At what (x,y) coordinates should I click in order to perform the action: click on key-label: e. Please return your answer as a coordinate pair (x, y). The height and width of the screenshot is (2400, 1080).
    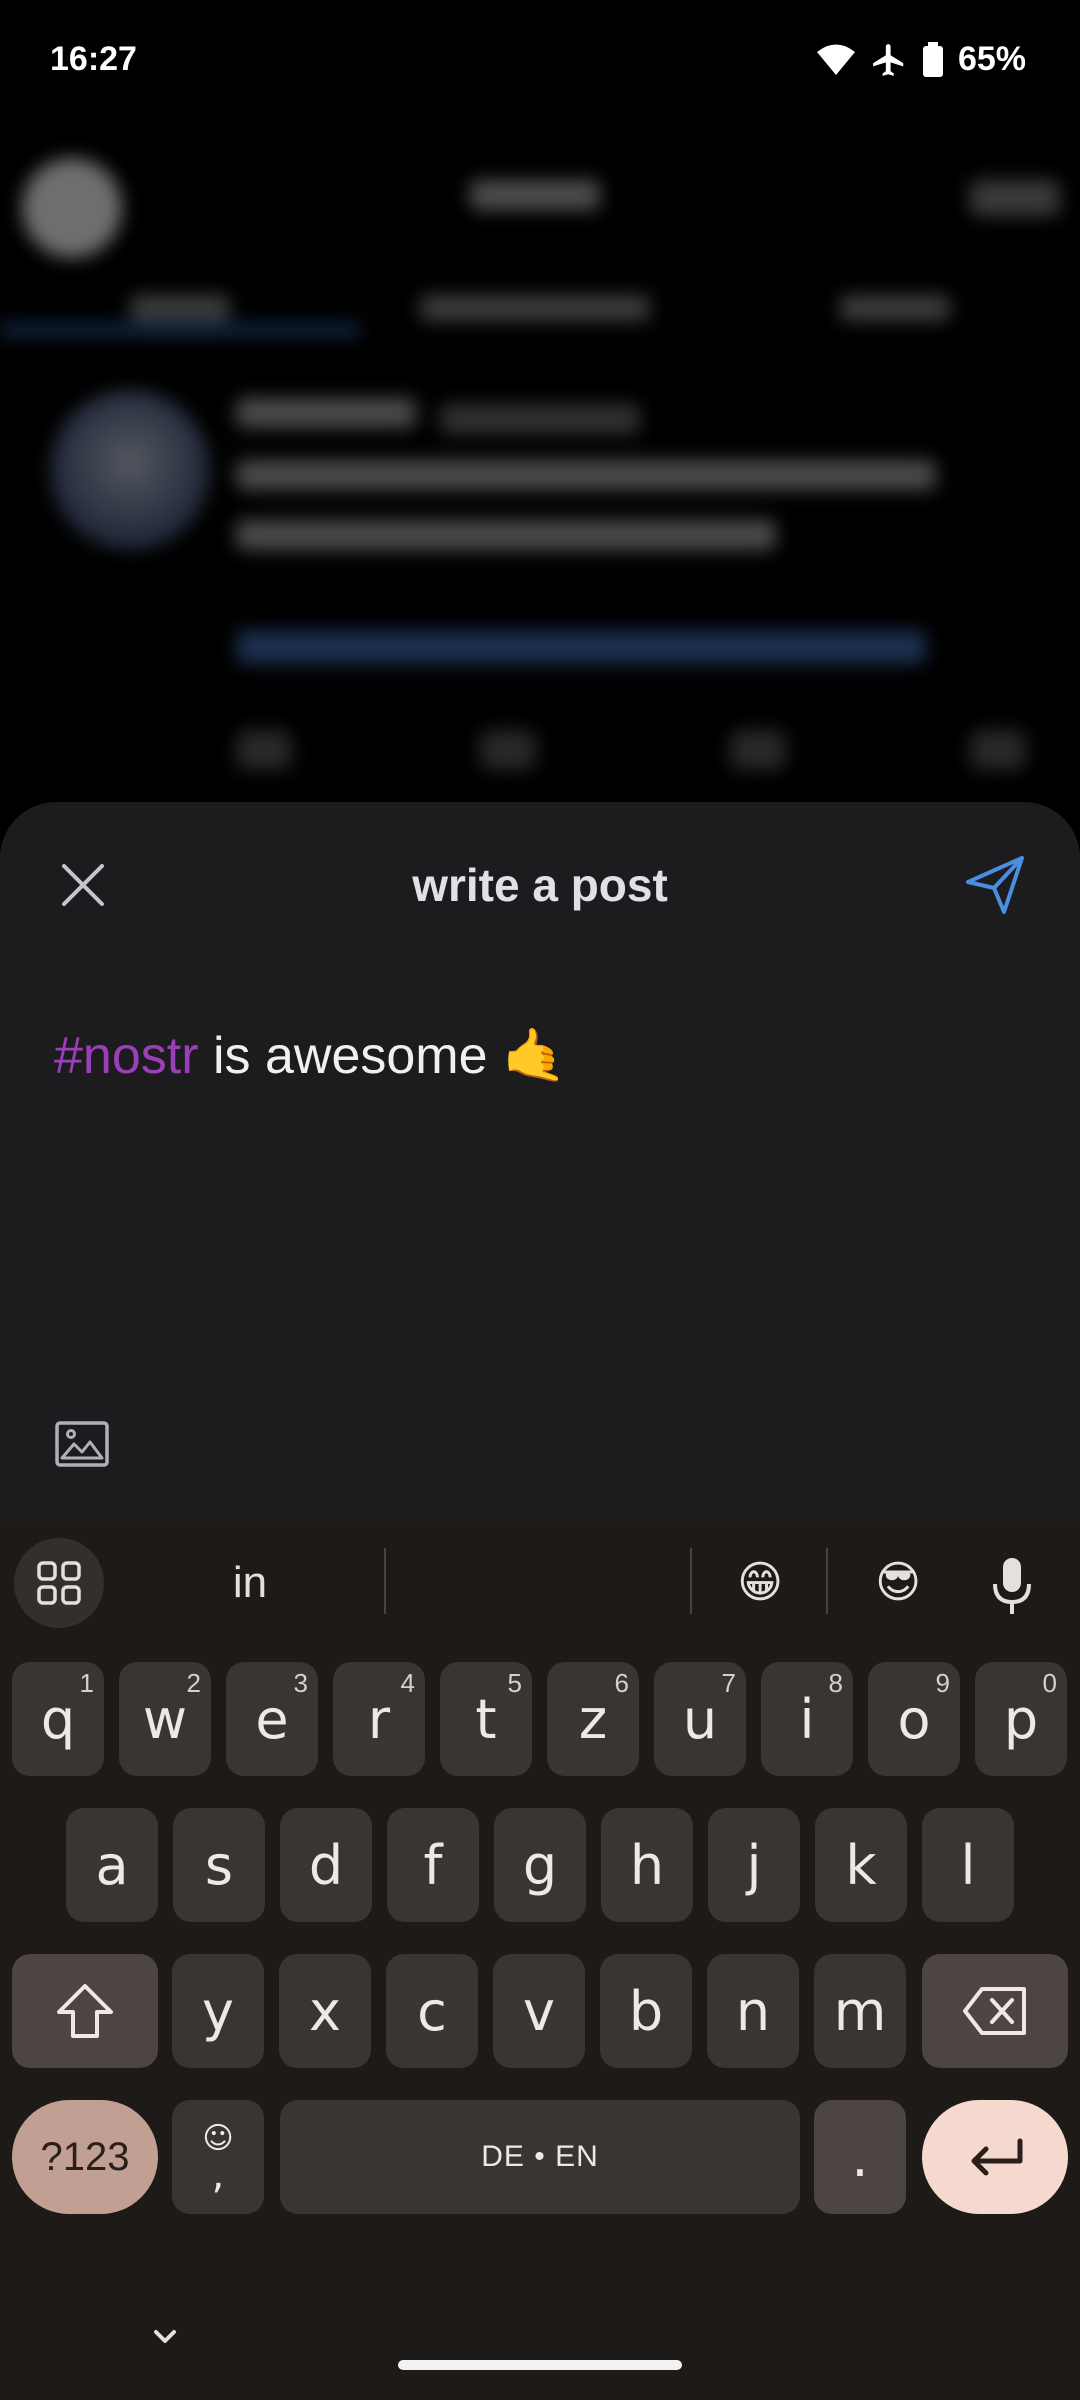
    Looking at the image, I should click on (272, 1719).